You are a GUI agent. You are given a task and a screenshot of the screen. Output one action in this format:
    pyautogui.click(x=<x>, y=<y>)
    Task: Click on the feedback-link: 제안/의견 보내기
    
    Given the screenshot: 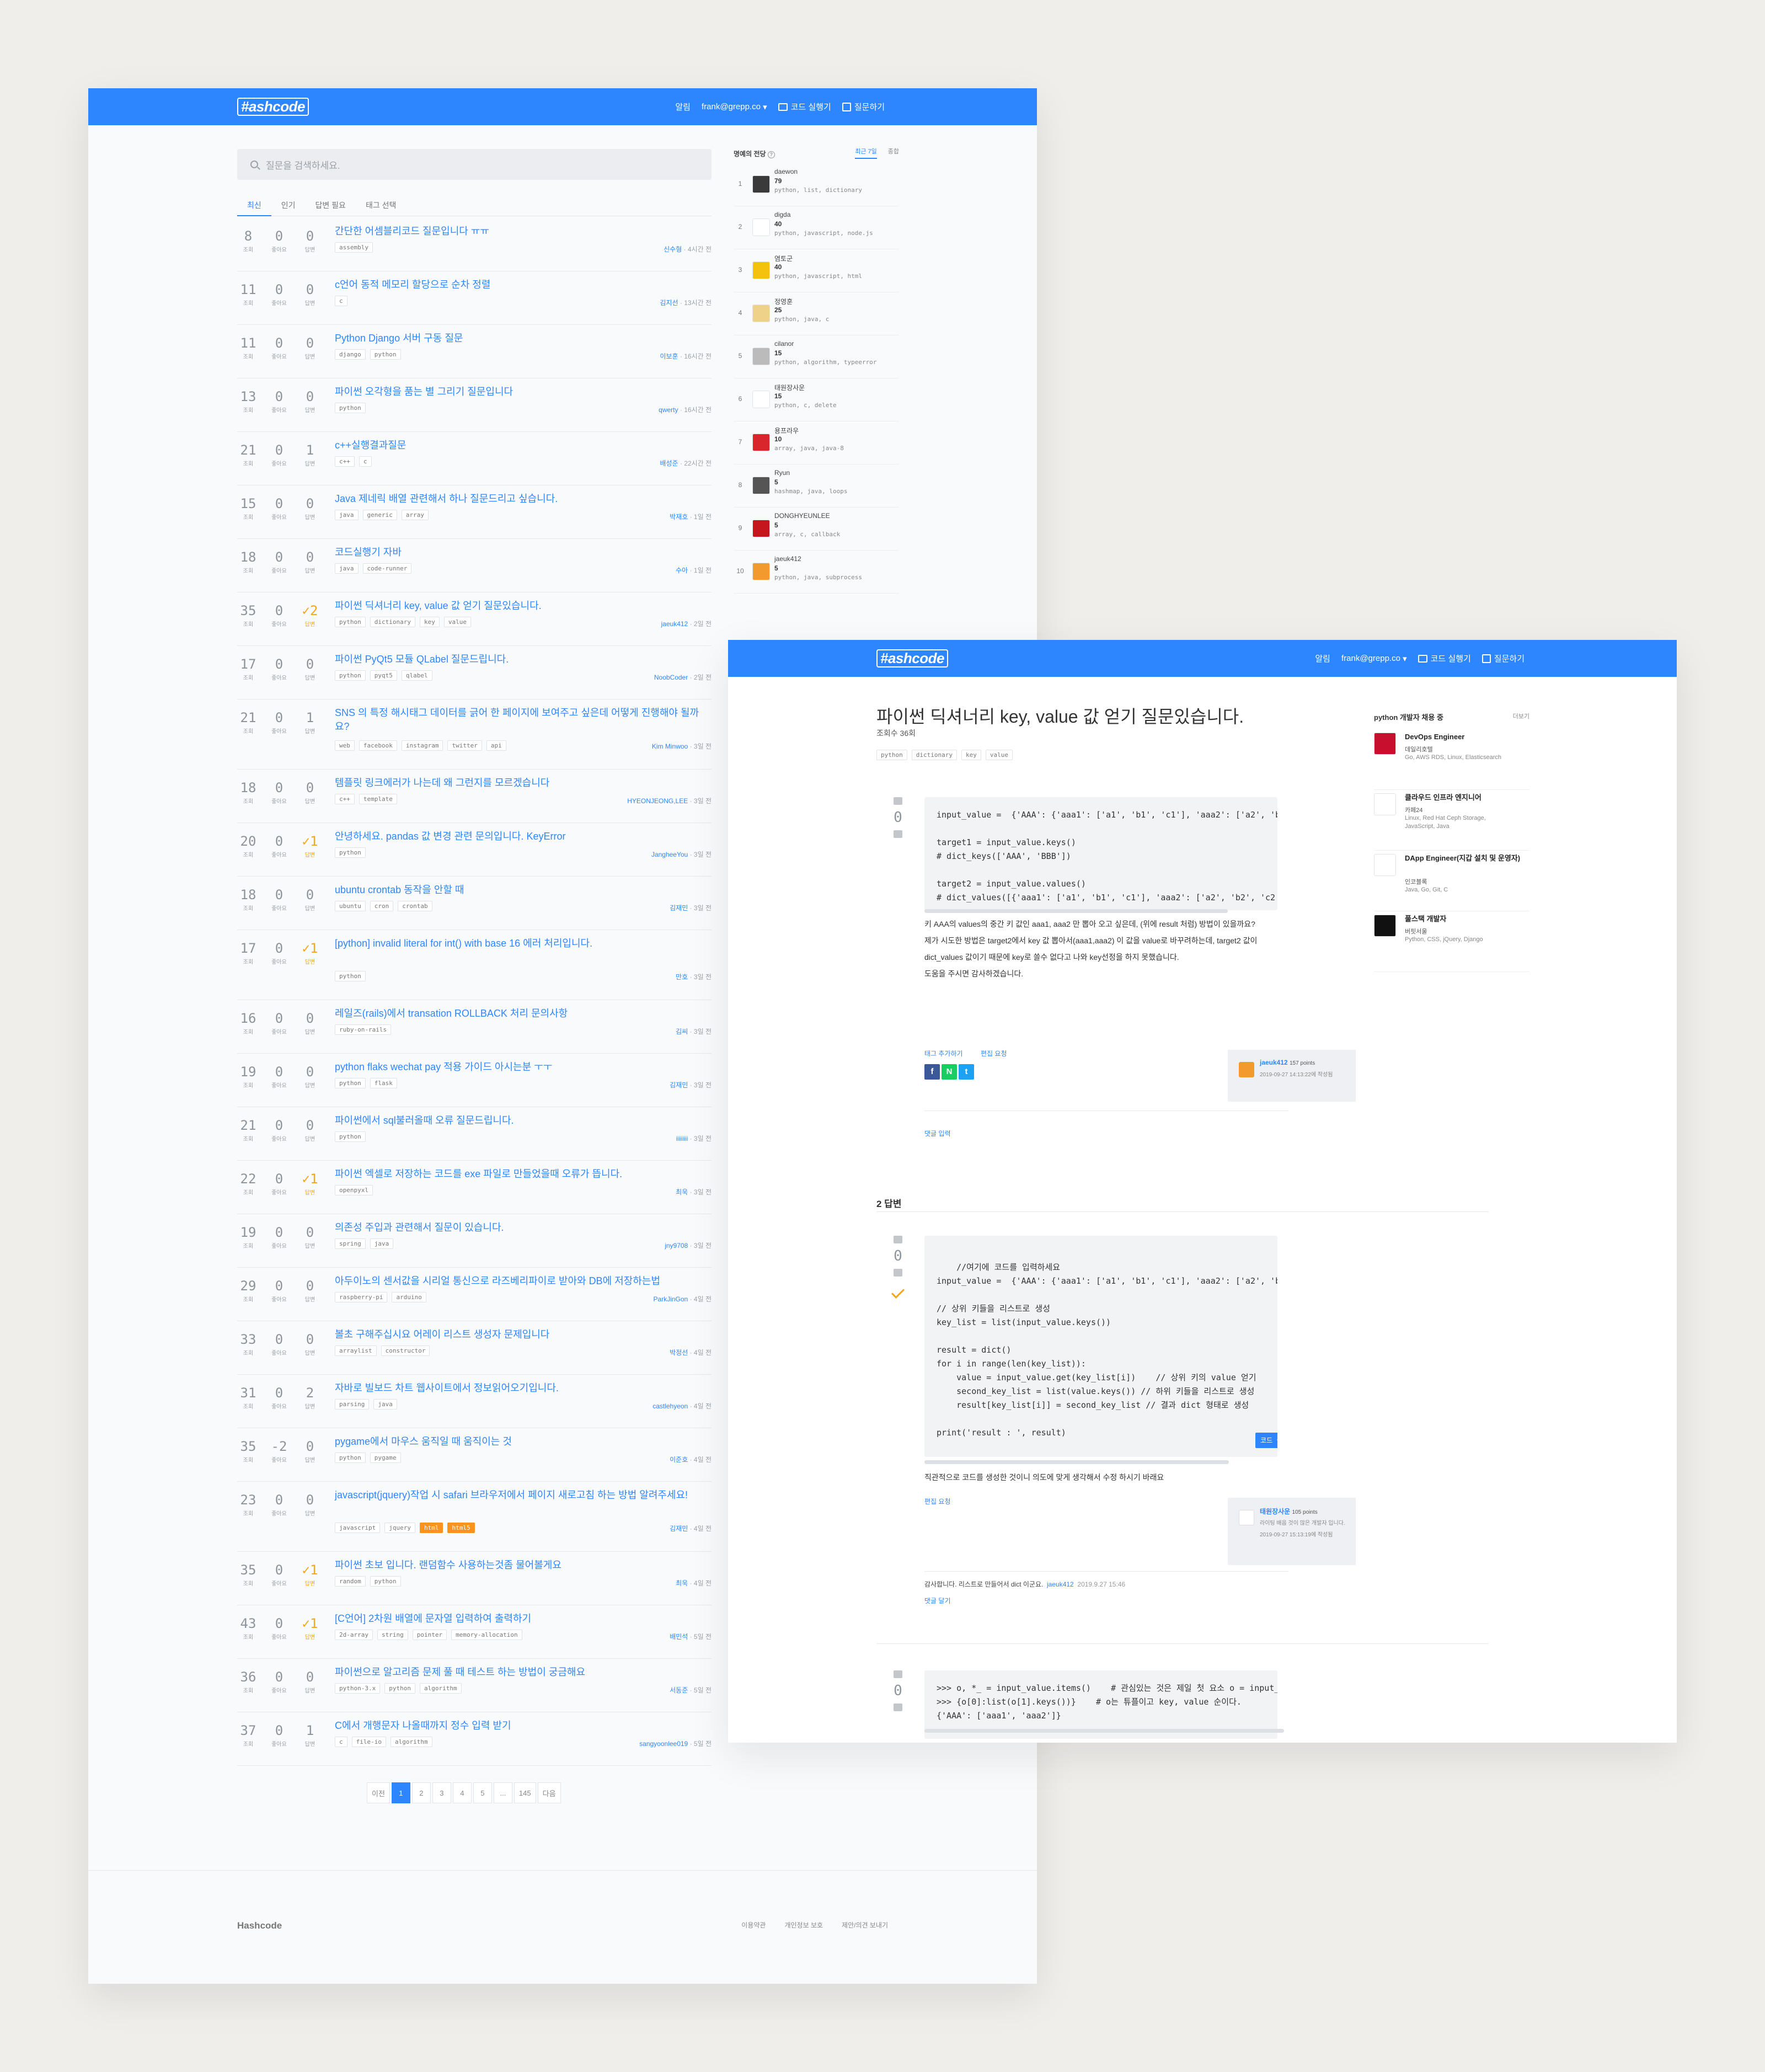 What is the action you would take?
    pyautogui.click(x=865, y=1925)
    